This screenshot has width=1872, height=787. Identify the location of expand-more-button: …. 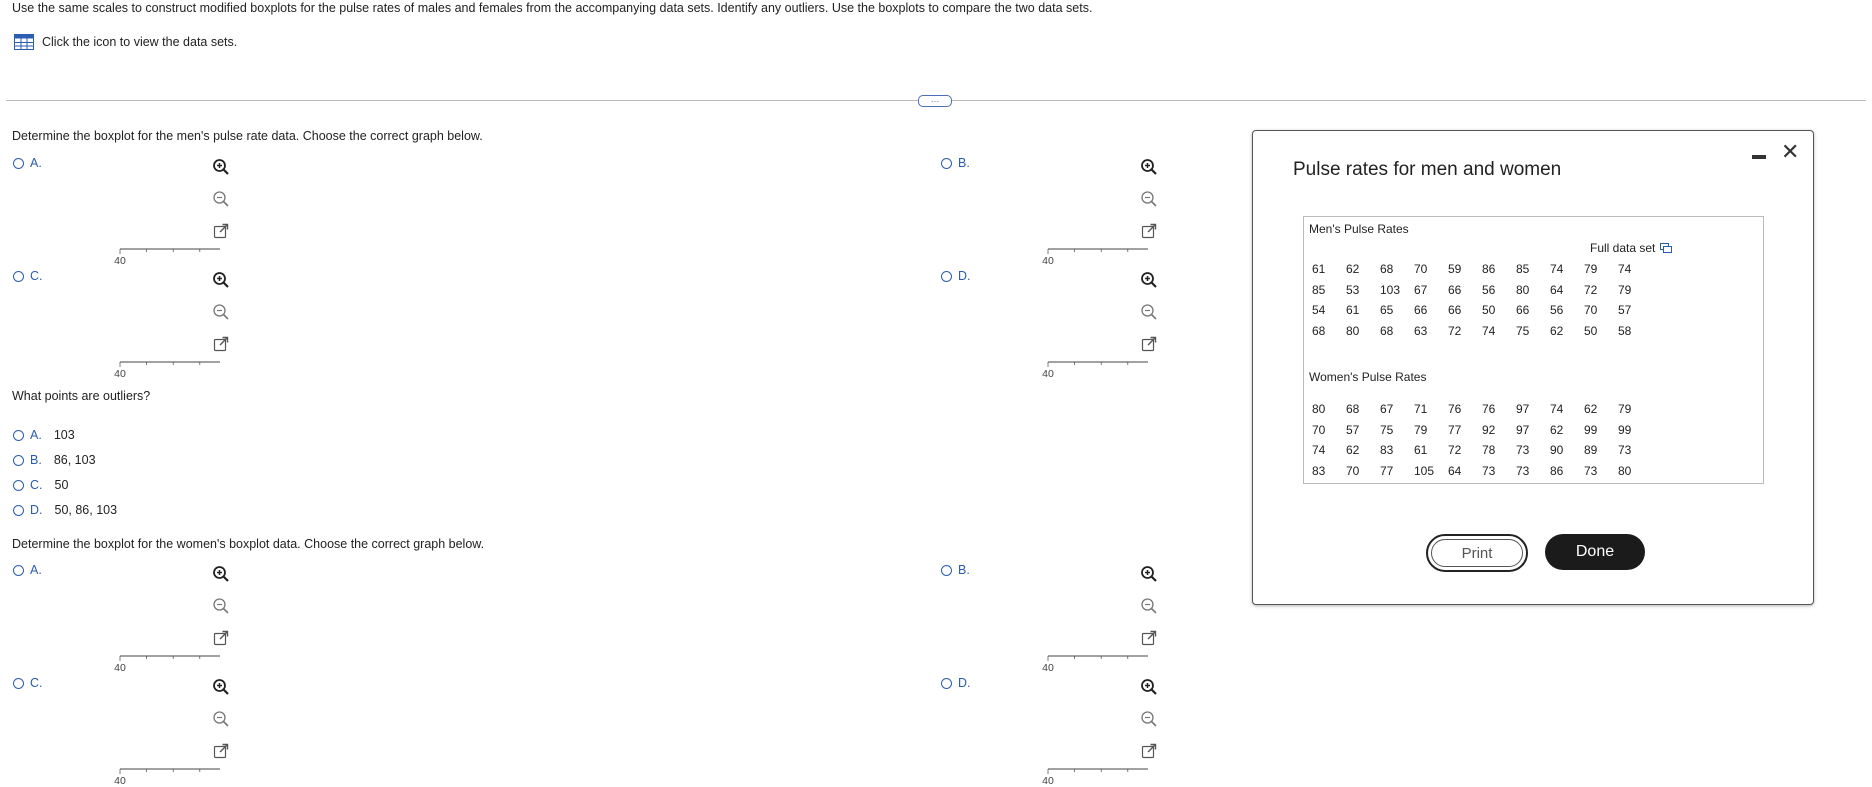
(935, 101).